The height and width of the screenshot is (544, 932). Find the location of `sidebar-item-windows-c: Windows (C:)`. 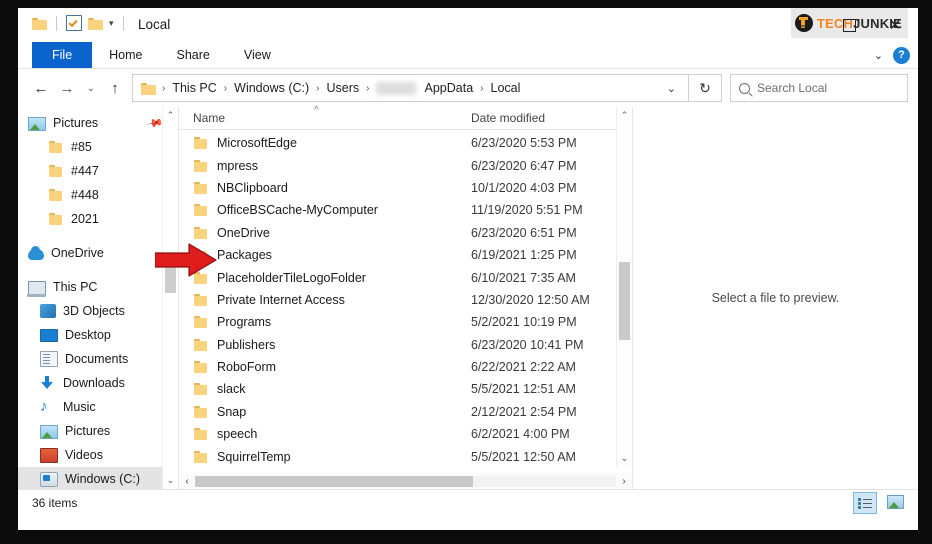

sidebar-item-windows-c: Windows (C:) is located at coordinates (98, 478).